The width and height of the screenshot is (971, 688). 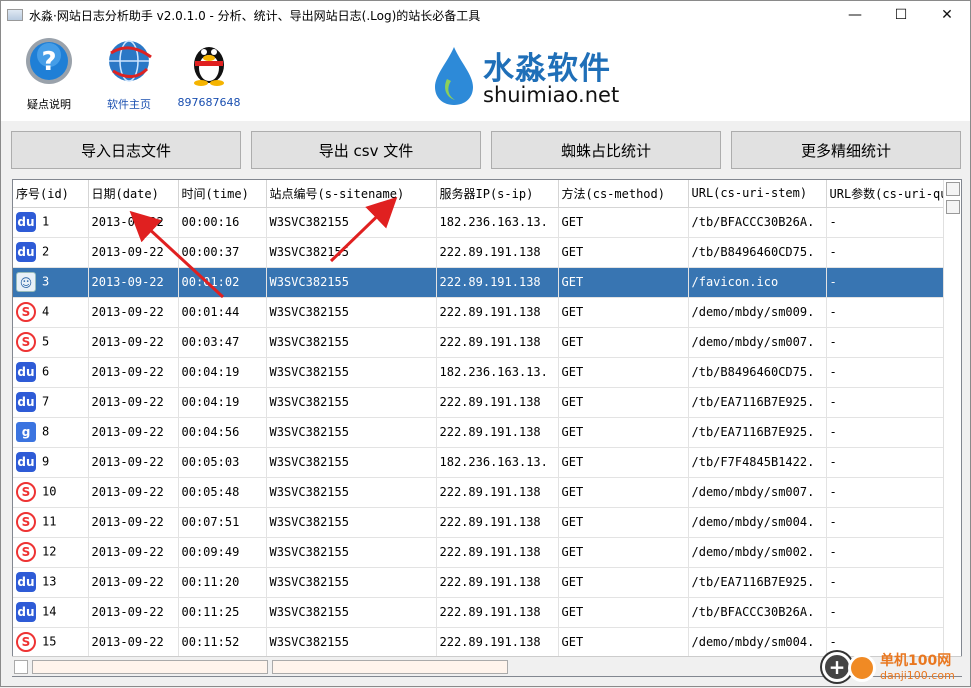 What do you see at coordinates (26, 342) in the screenshot?
I see `sogou-icon: S` at bounding box center [26, 342].